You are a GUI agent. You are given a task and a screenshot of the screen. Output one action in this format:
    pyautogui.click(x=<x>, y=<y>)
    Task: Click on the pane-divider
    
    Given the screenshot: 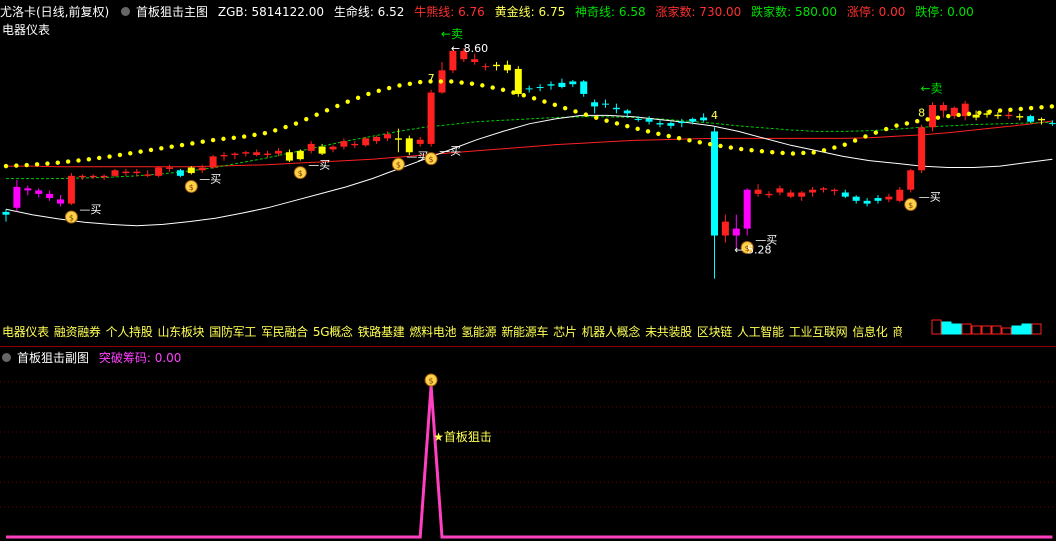 What is the action you would take?
    pyautogui.click(x=528, y=346)
    